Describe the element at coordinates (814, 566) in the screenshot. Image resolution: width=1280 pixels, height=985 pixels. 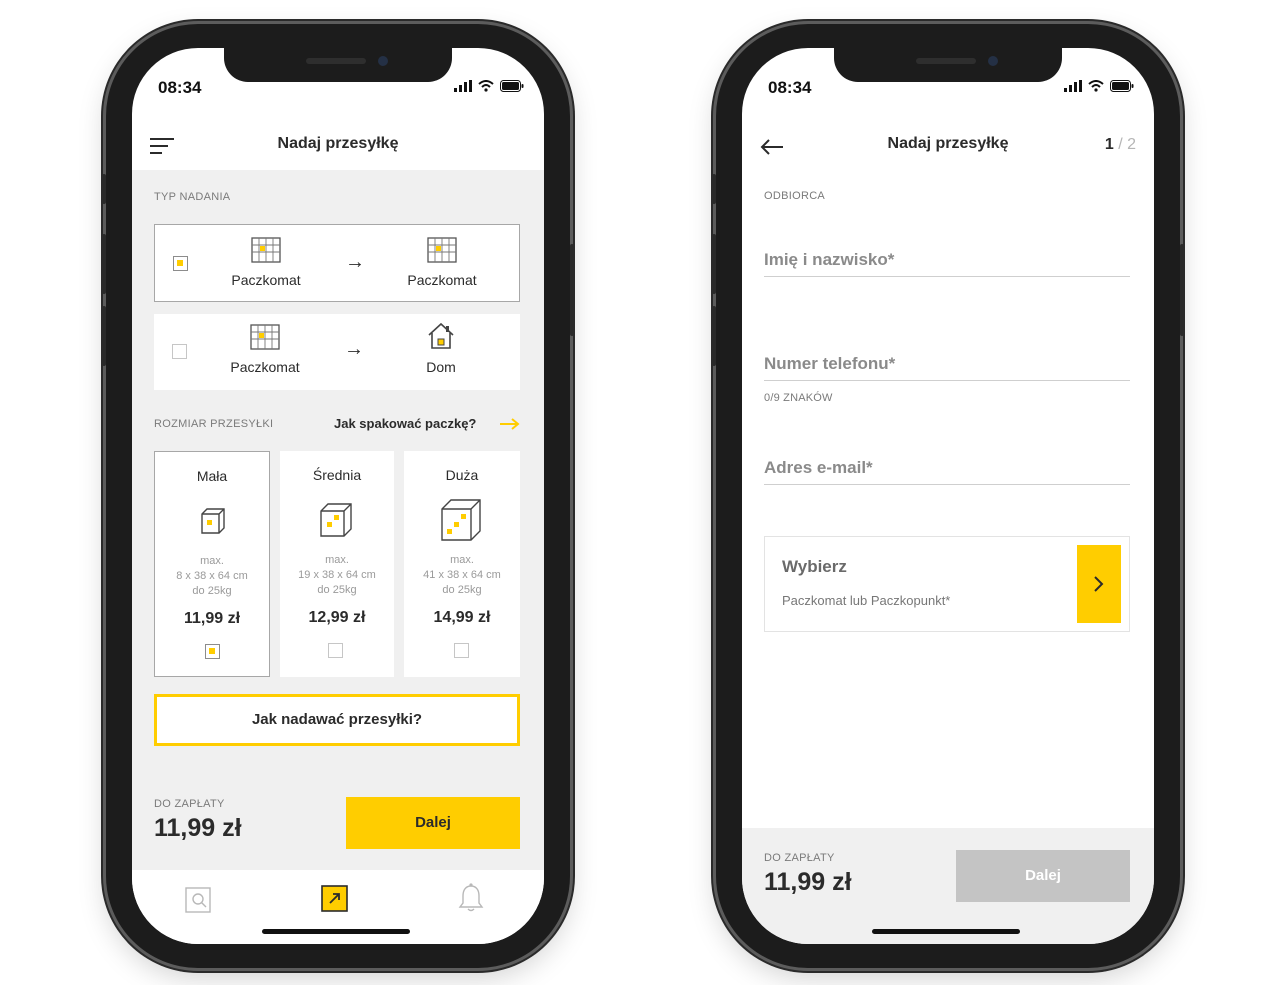
I see `picker-title: Wybierz` at that location.